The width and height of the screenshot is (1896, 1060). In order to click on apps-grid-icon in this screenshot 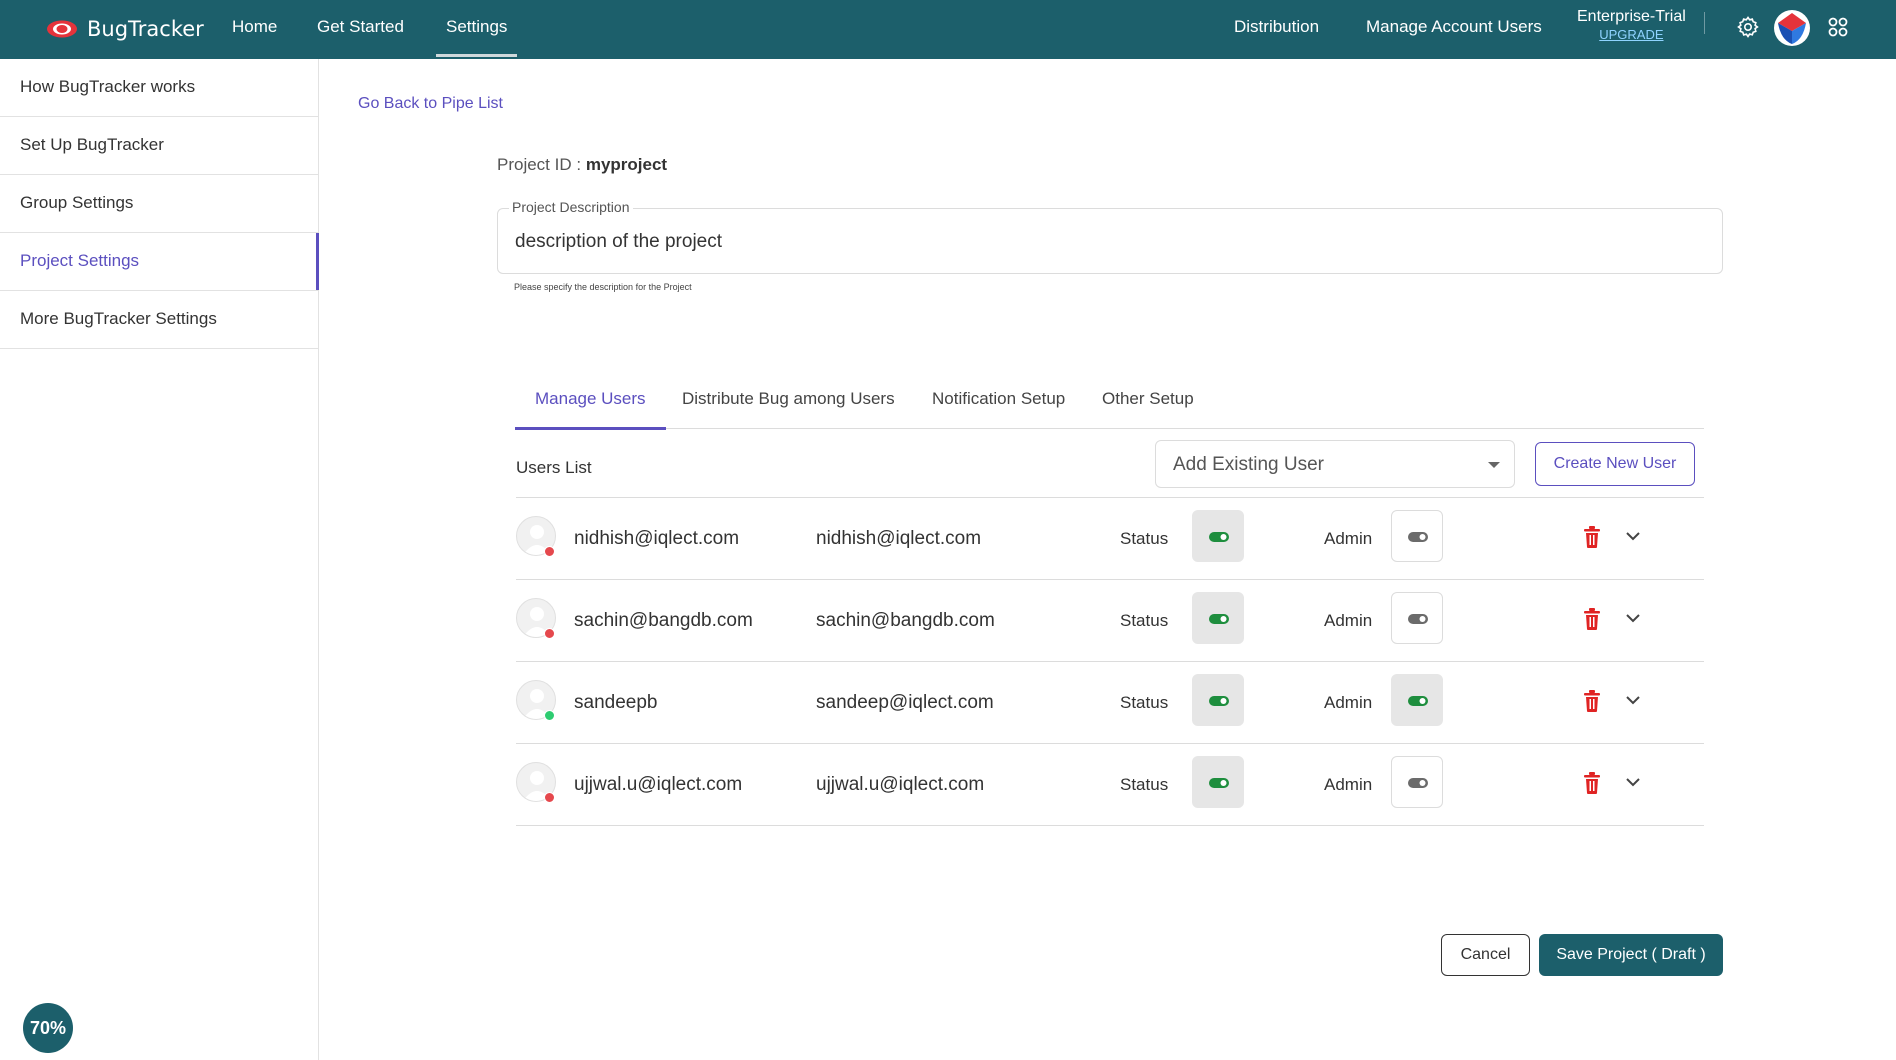, I will do `click(1838, 27)`.